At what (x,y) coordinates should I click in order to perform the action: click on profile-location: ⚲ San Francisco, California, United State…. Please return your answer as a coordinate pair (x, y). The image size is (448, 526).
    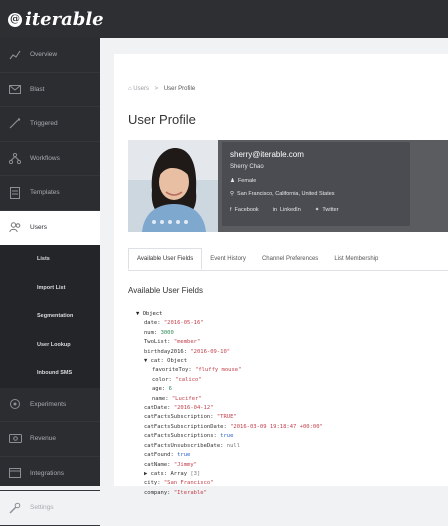
    Looking at the image, I should click on (282, 194).